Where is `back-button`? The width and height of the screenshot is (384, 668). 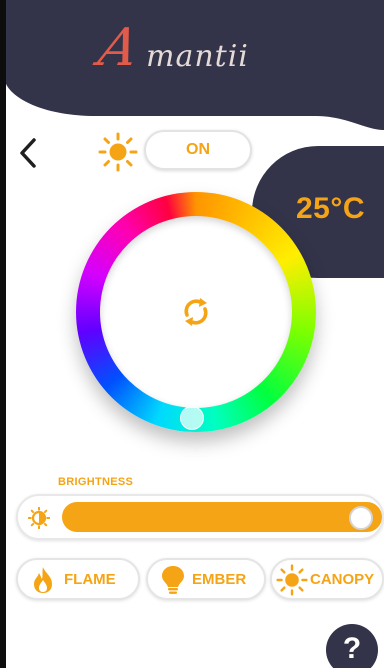 back-button is located at coordinates (29, 153).